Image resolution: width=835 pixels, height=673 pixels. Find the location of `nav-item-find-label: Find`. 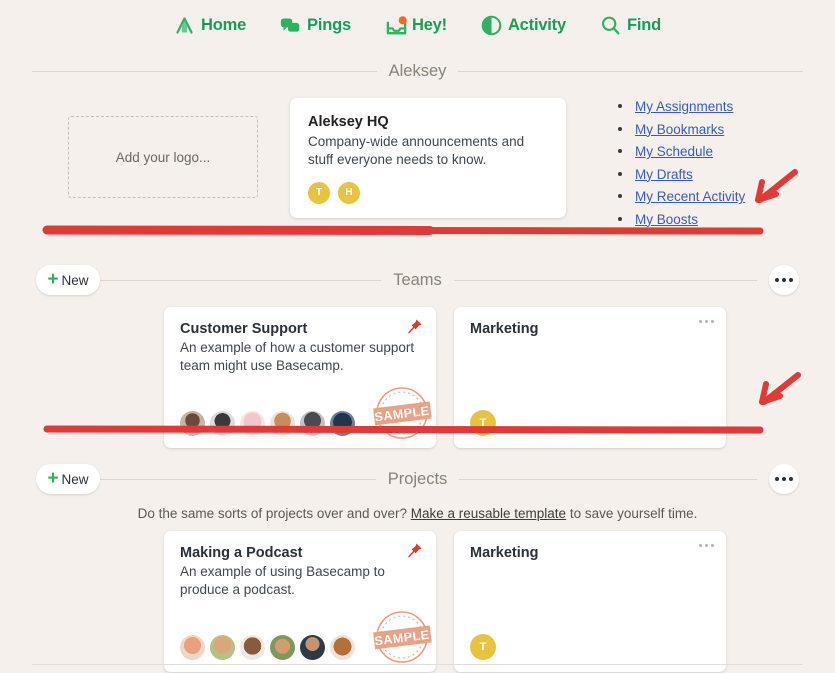

nav-item-find-label: Find is located at coordinates (643, 24).